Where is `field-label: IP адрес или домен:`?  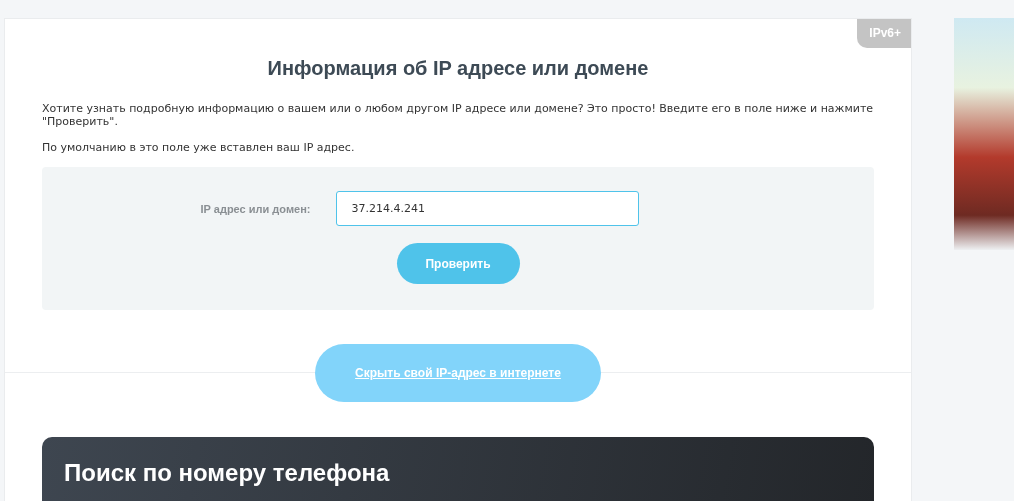
field-label: IP адрес или домен: is located at coordinates (255, 208).